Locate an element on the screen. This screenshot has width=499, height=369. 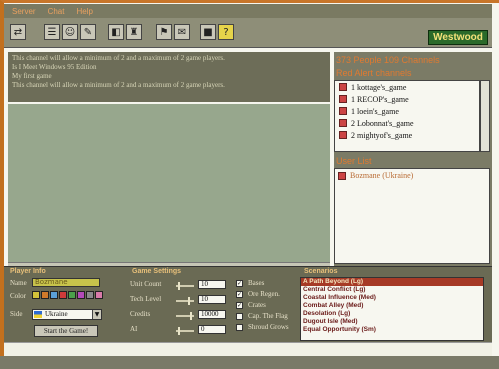
chat-line: My first game is located at coordinates (32, 76).